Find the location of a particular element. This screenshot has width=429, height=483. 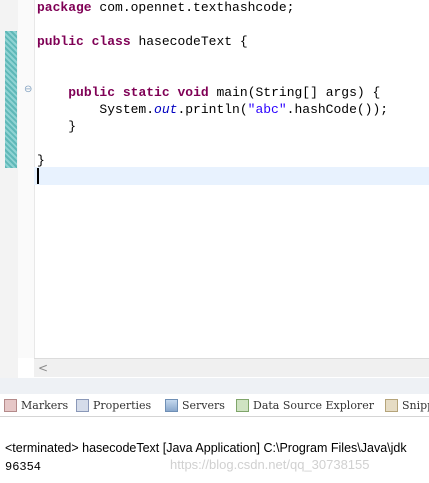

tab-label-data-source-explorer: Data Source Explorer is located at coordinates (313, 405).